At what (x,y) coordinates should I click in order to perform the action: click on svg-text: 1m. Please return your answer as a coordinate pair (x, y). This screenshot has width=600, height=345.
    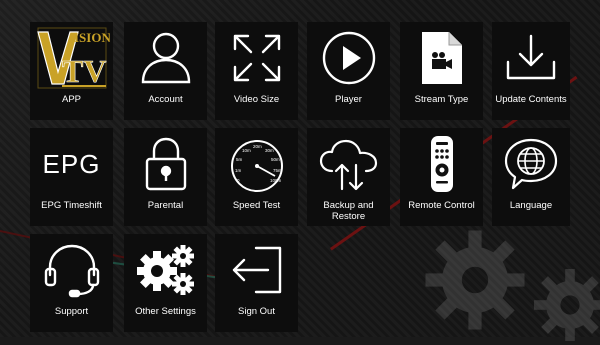
    Looking at the image, I should click on (238, 170).